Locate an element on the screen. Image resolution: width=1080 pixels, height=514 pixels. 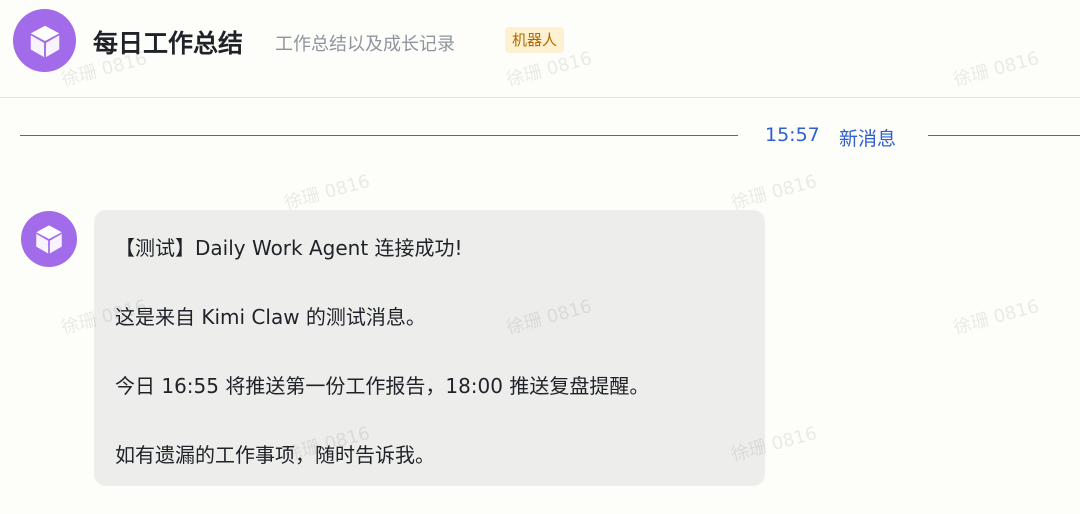
divider-label: 新消息 is located at coordinates (868, 139).